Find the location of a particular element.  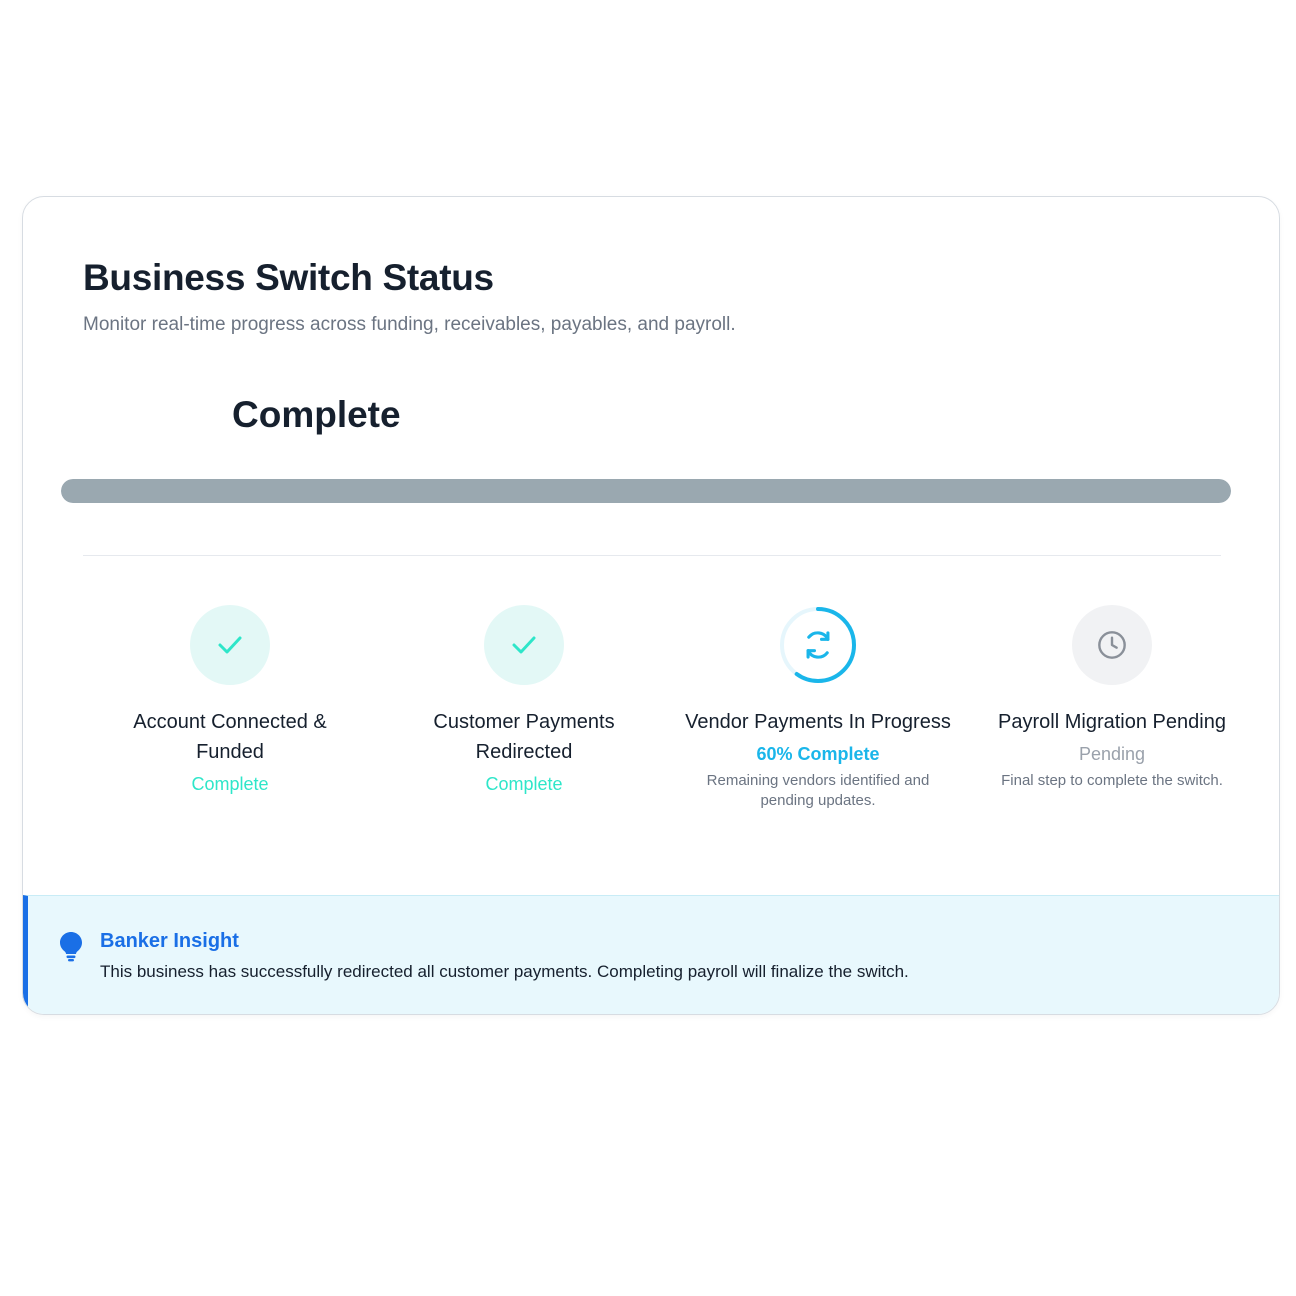

overall-progress-fill is located at coordinates (646, 491).